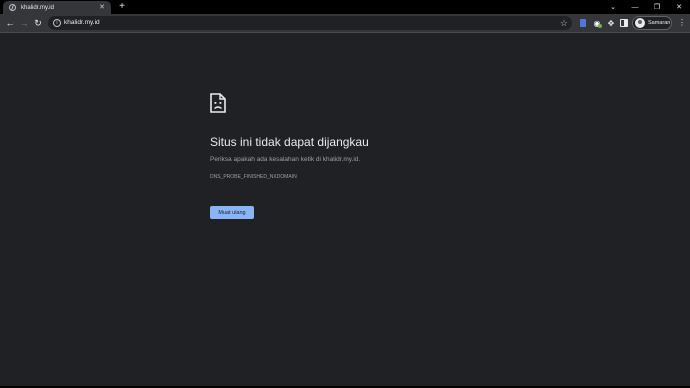 Image resolution: width=690 pixels, height=388 pixels. What do you see at coordinates (345, 7) in the screenshot?
I see `tab-strip: khalidr.my.id ✕ + ⌄ — ❐ ✕` at bounding box center [345, 7].